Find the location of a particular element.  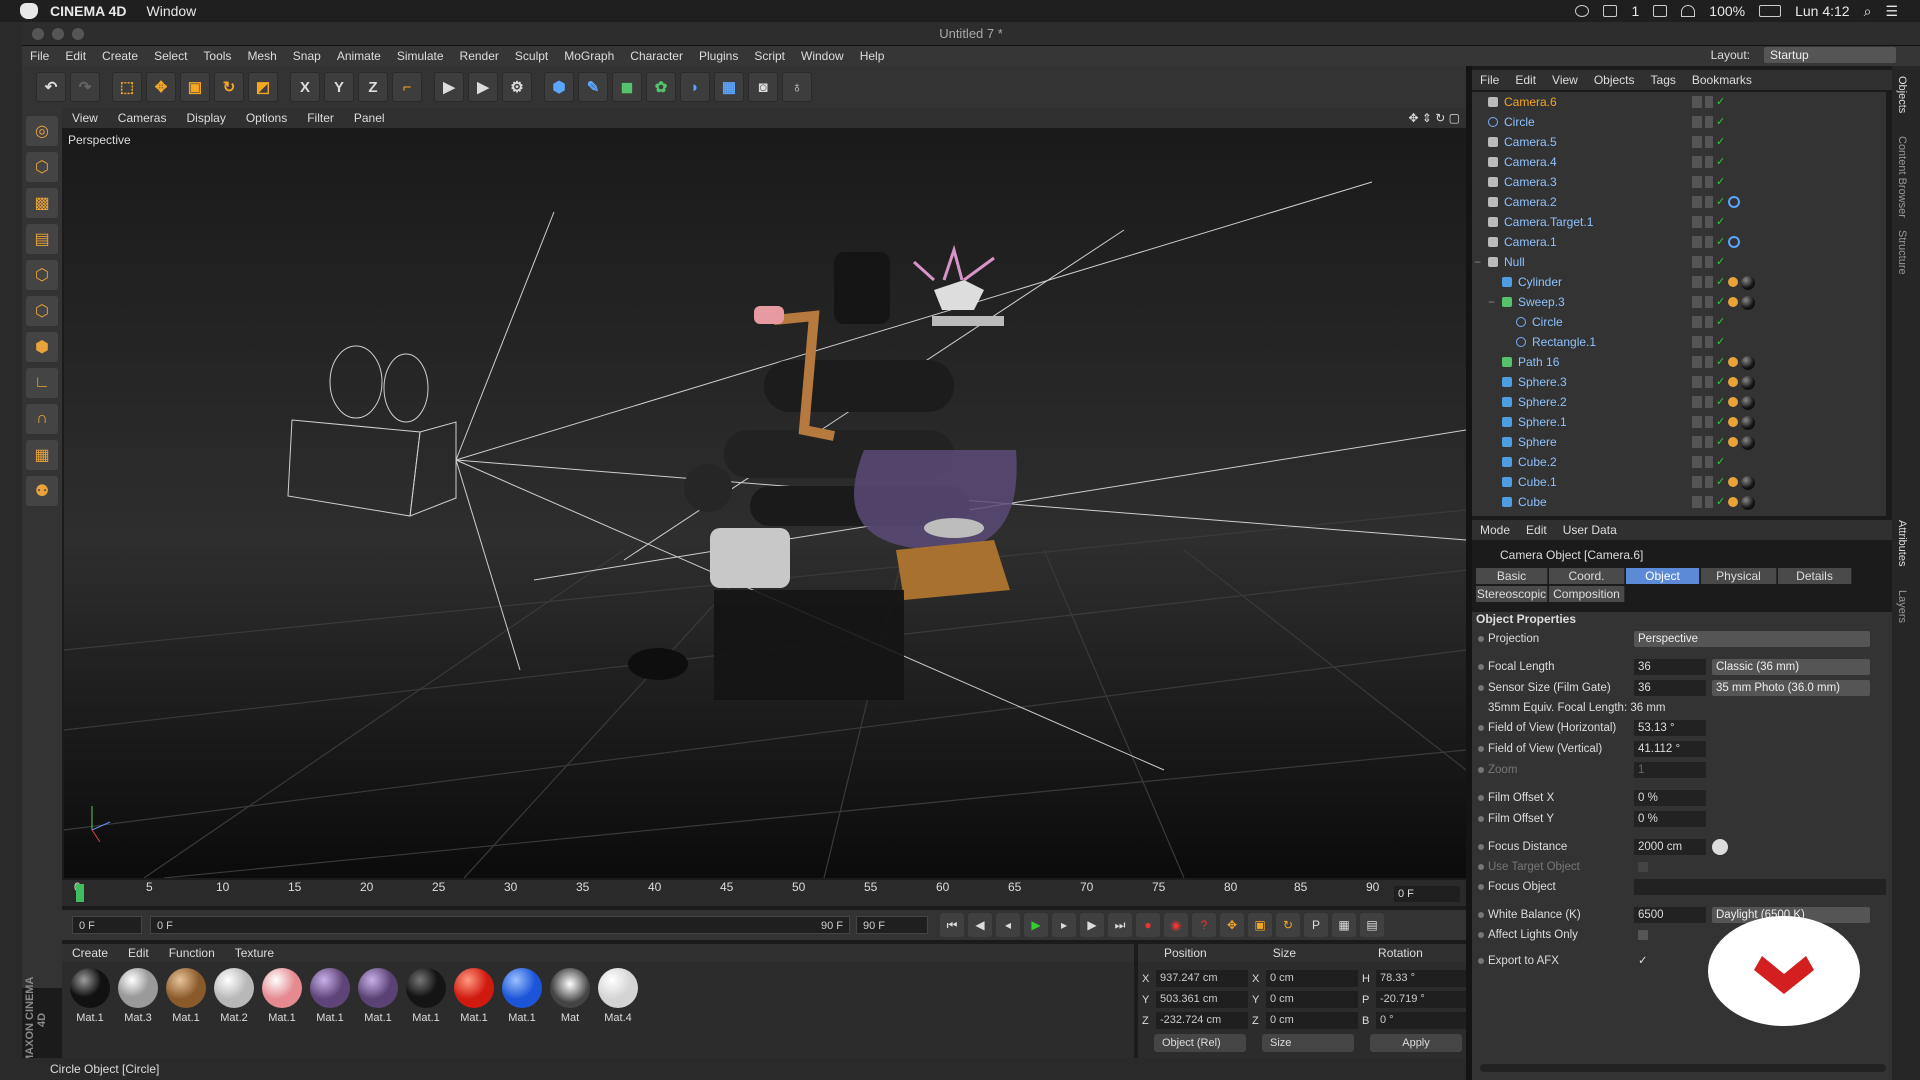

render-picture-viewer-icon: ▶ is located at coordinates (483, 87).